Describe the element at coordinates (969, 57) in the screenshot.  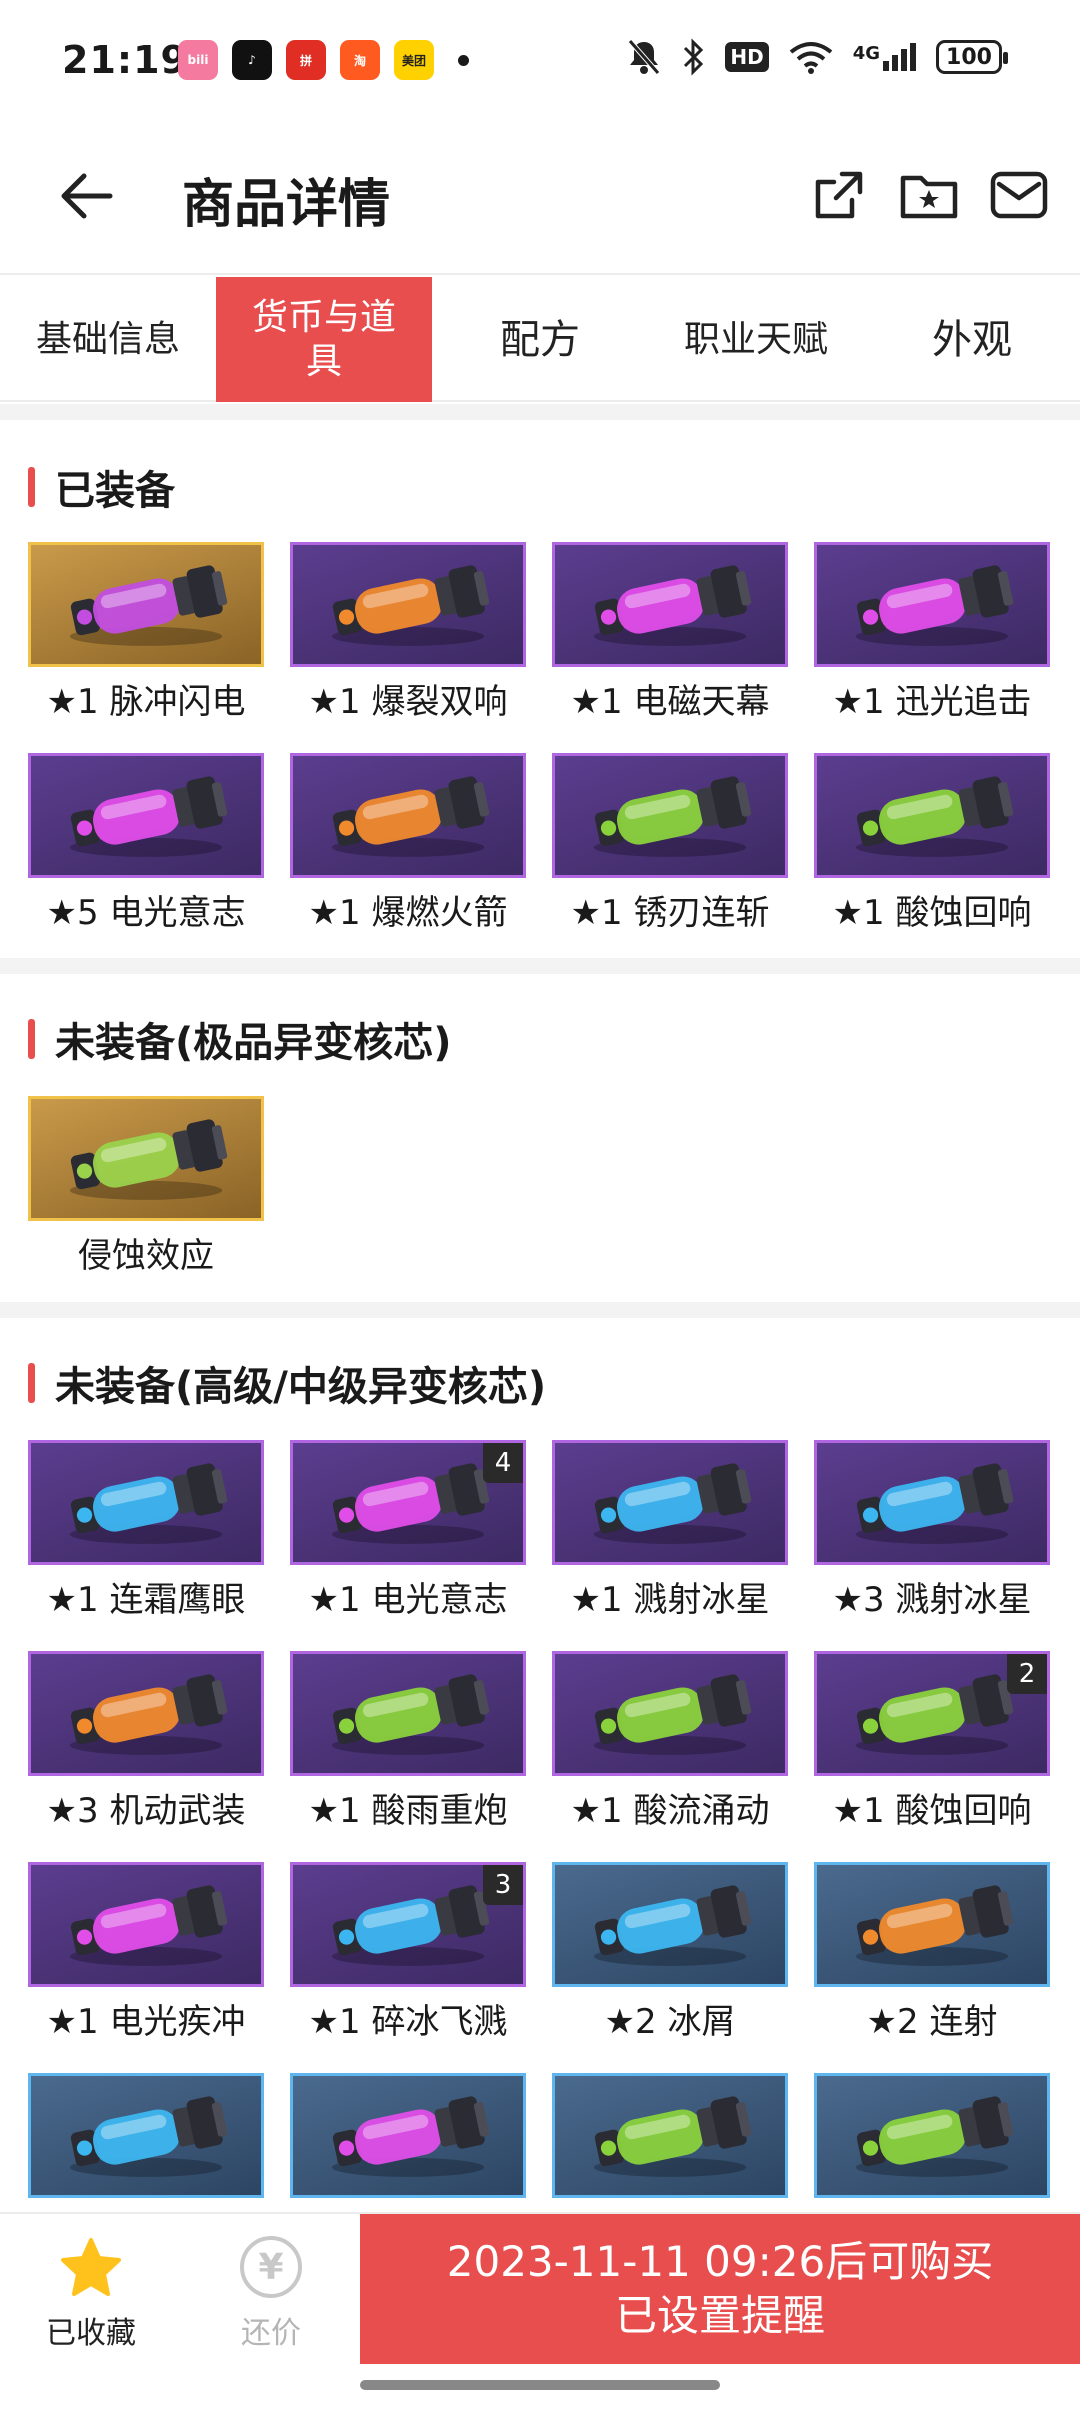
I see `battery-level: 100` at that location.